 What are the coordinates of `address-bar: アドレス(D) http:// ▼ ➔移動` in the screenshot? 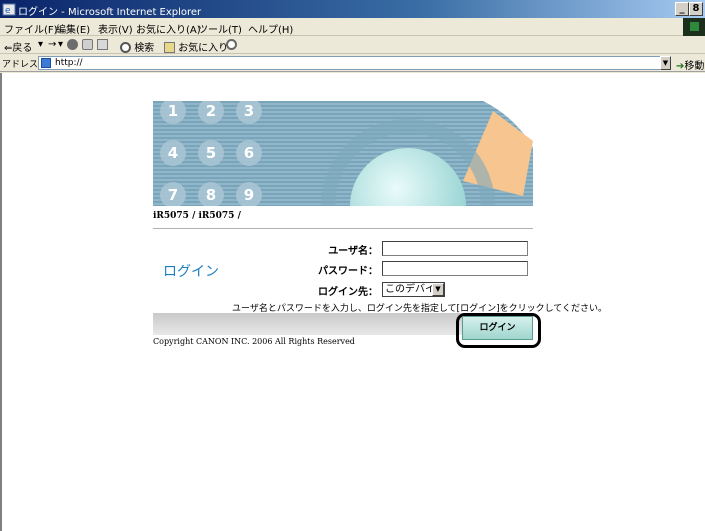 It's located at (352, 63).